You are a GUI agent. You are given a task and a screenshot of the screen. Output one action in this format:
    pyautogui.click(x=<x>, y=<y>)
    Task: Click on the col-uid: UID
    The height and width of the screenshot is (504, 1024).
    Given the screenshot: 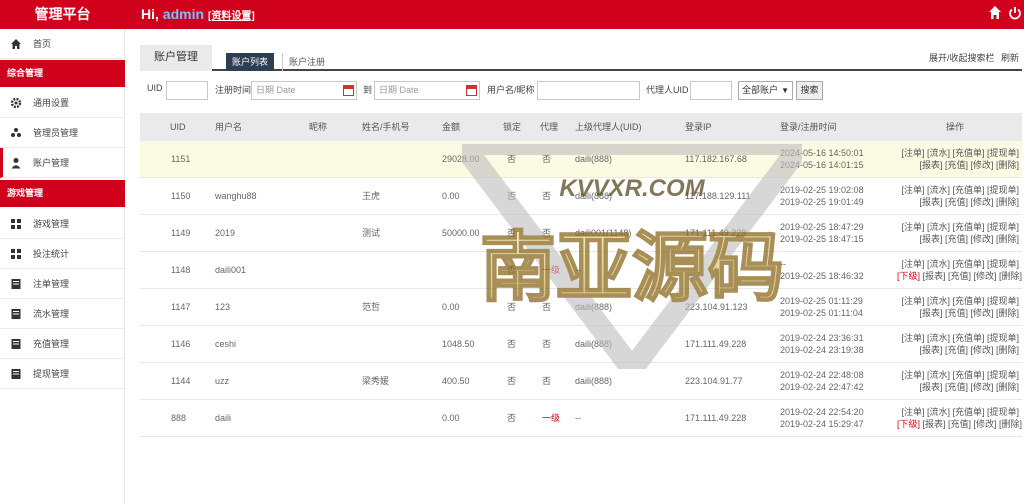 What is the action you would take?
    pyautogui.click(x=178, y=127)
    